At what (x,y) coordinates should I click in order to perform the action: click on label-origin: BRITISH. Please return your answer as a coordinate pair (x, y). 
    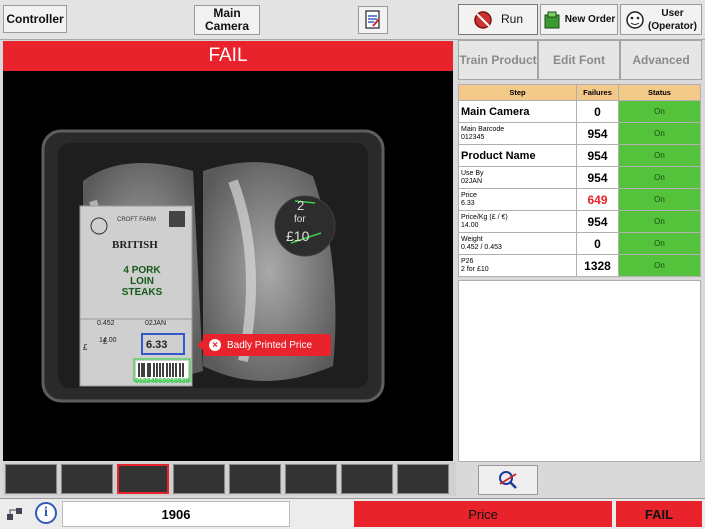
    Looking at the image, I should click on (135, 245).